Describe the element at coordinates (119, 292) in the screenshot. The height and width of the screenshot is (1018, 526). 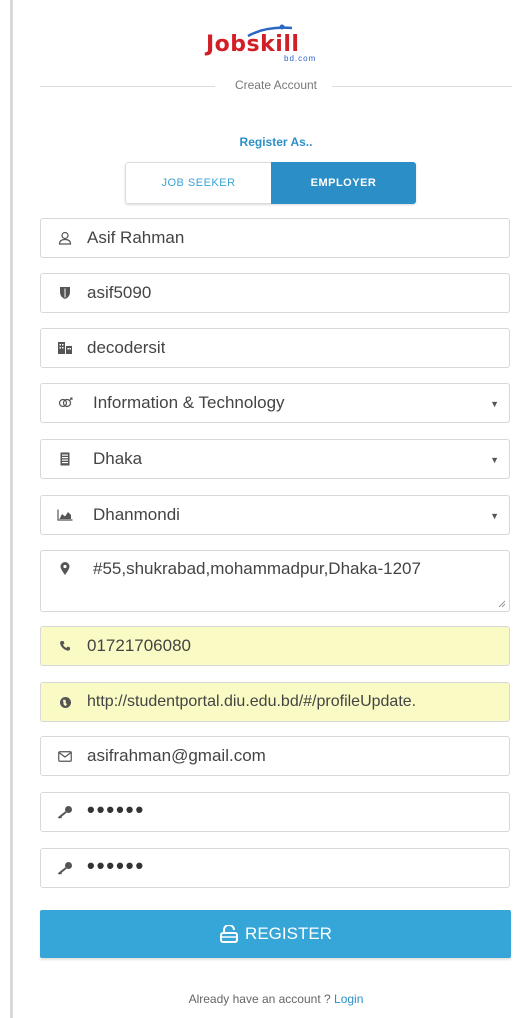
I see `username-value: asif5090` at that location.